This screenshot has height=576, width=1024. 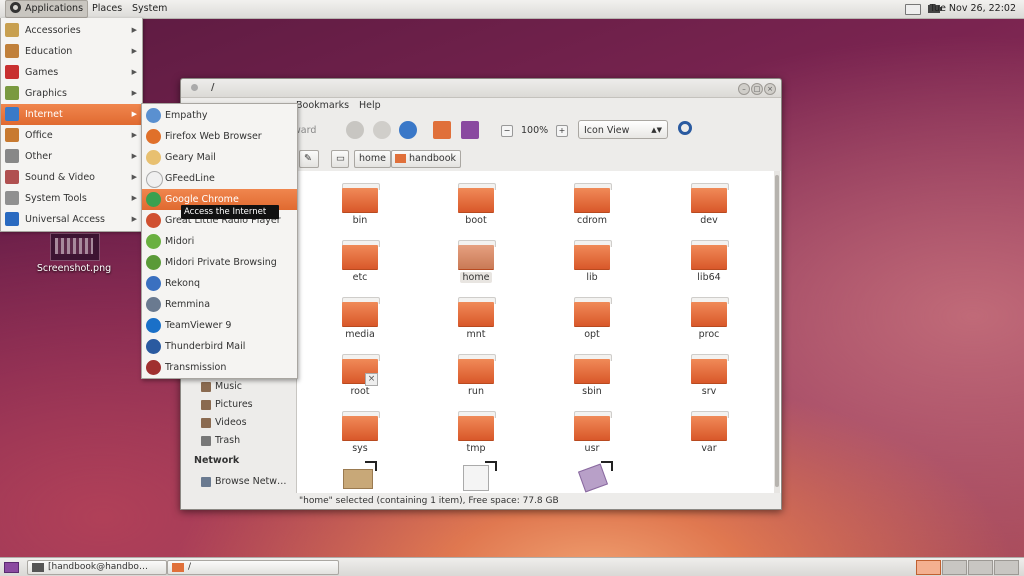 I want to click on taskbar-item-file-manager: /, so click(x=253, y=567).